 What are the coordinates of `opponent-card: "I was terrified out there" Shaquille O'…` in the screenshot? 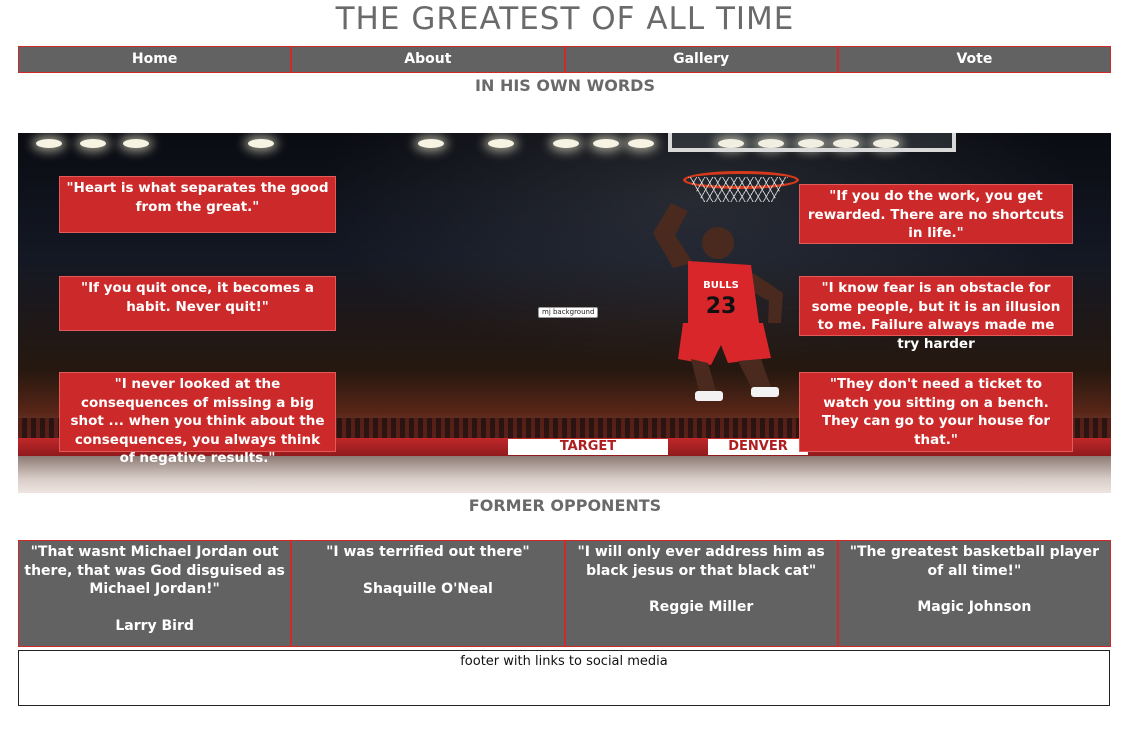 It's located at (428, 593).